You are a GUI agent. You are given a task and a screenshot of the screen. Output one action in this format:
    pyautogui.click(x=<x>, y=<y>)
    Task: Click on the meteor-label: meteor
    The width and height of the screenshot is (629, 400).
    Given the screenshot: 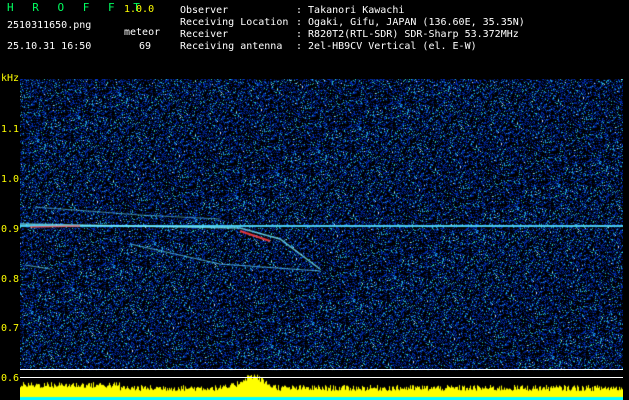 What is the action you would take?
    pyautogui.click(x=142, y=32)
    